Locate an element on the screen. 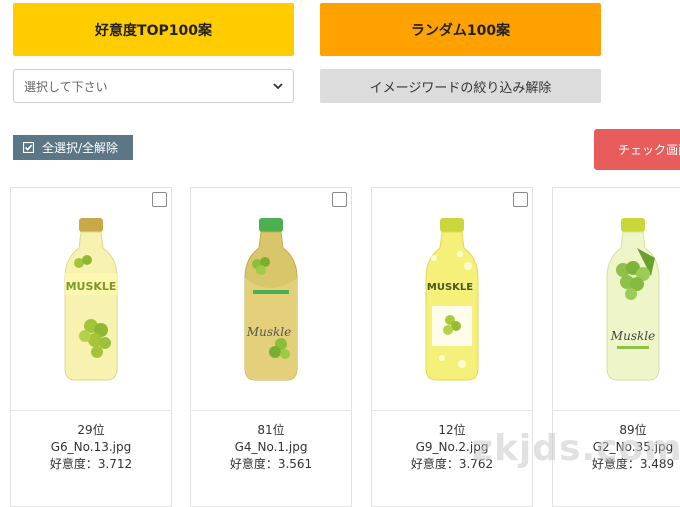  product-card: Muskle 89位 G2_No.35.jpg 好意度：3.489 is located at coordinates (616, 347).